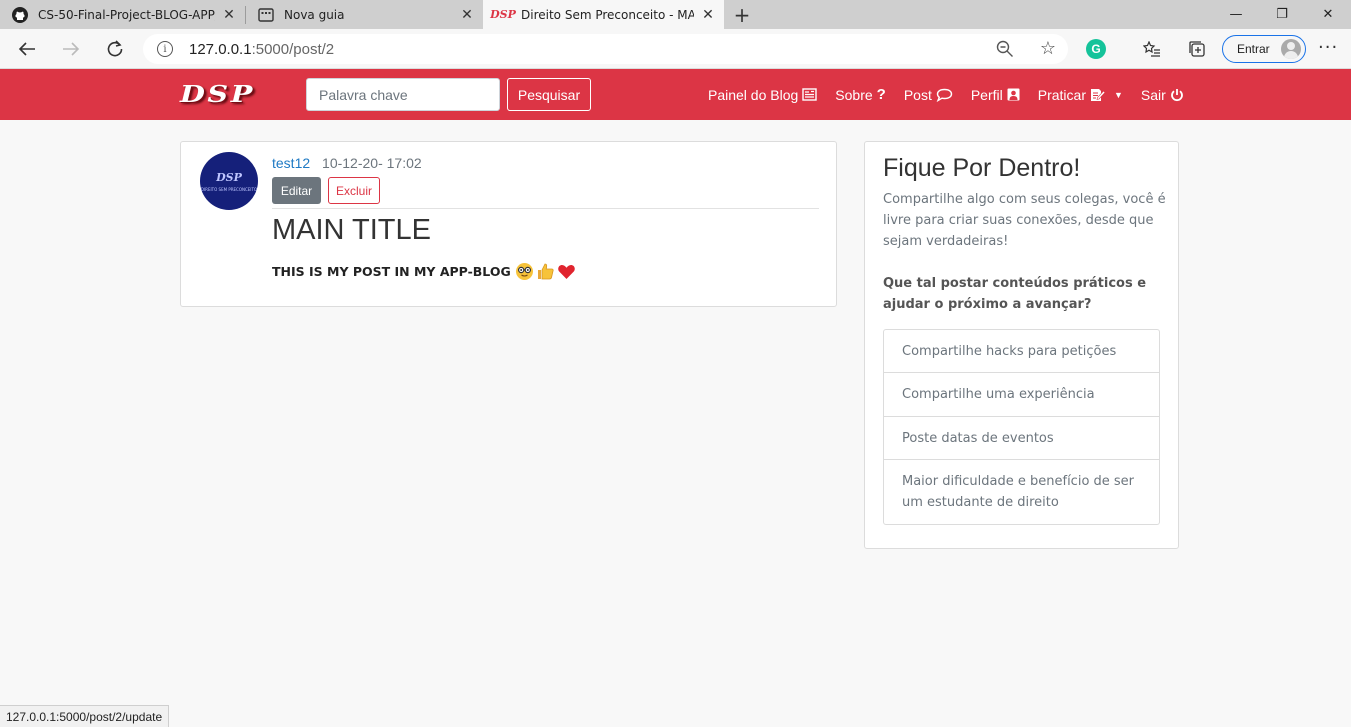  Describe the element at coordinates (229, 177) in the screenshot. I see `avatar-logo-text: DSP` at that location.